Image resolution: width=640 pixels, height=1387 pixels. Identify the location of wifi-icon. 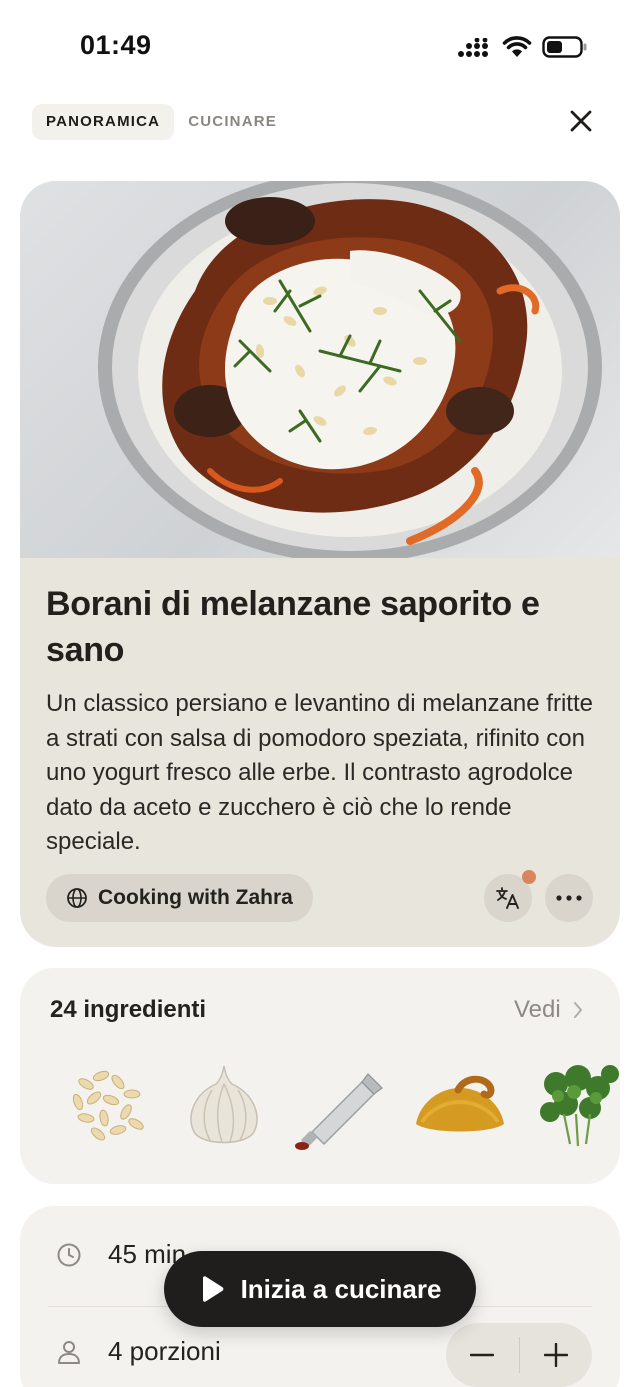
(517, 46).